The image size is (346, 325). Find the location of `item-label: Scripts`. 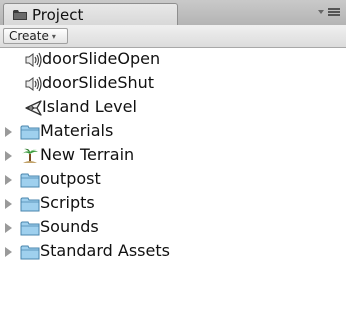

item-label: Scripts is located at coordinates (67, 202).